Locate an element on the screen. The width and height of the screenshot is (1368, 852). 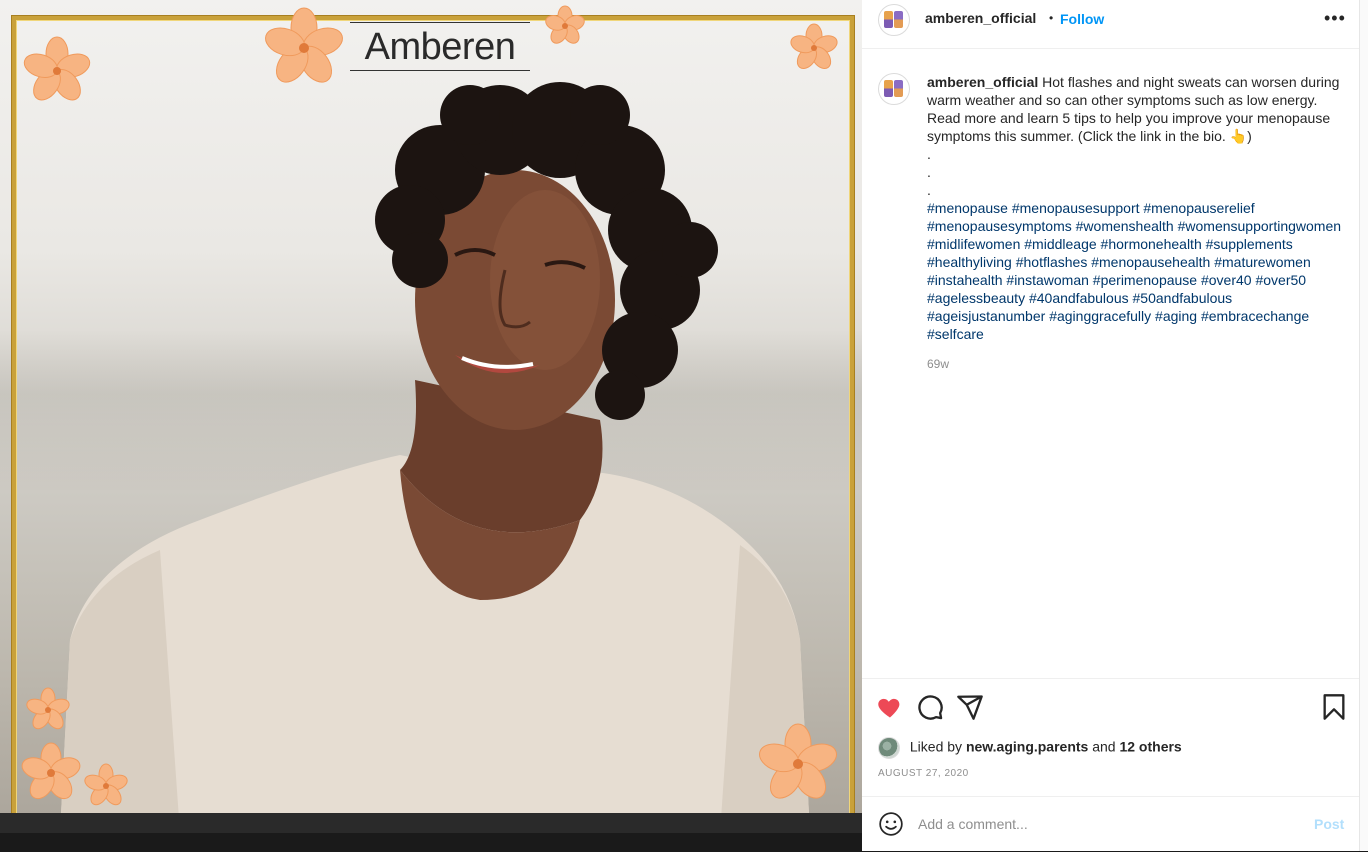
flower-decoration-top-right is located at coordinates (814, 46).